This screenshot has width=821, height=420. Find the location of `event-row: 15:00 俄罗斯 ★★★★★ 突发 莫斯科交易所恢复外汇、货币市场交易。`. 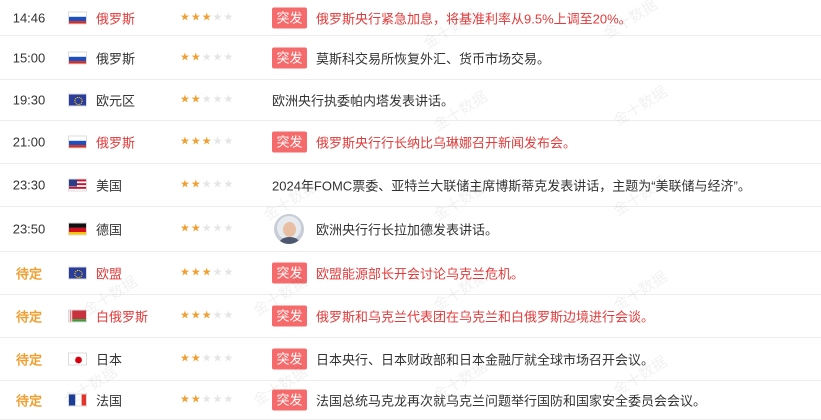

event-row: 15:00 俄罗斯 ★★★★★ 突发 莫斯科交易所恢复外汇、货币市场交易。 is located at coordinates (410, 58).